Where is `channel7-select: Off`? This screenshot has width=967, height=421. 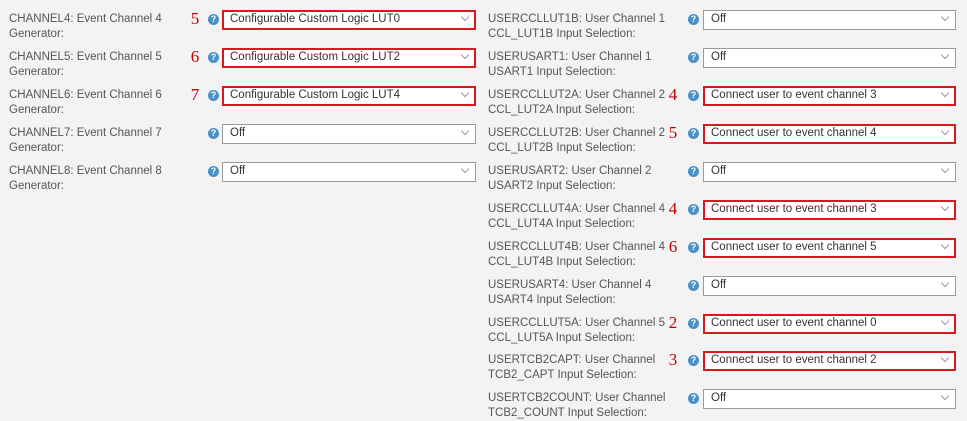
channel7-select: Off is located at coordinates (349, 134).